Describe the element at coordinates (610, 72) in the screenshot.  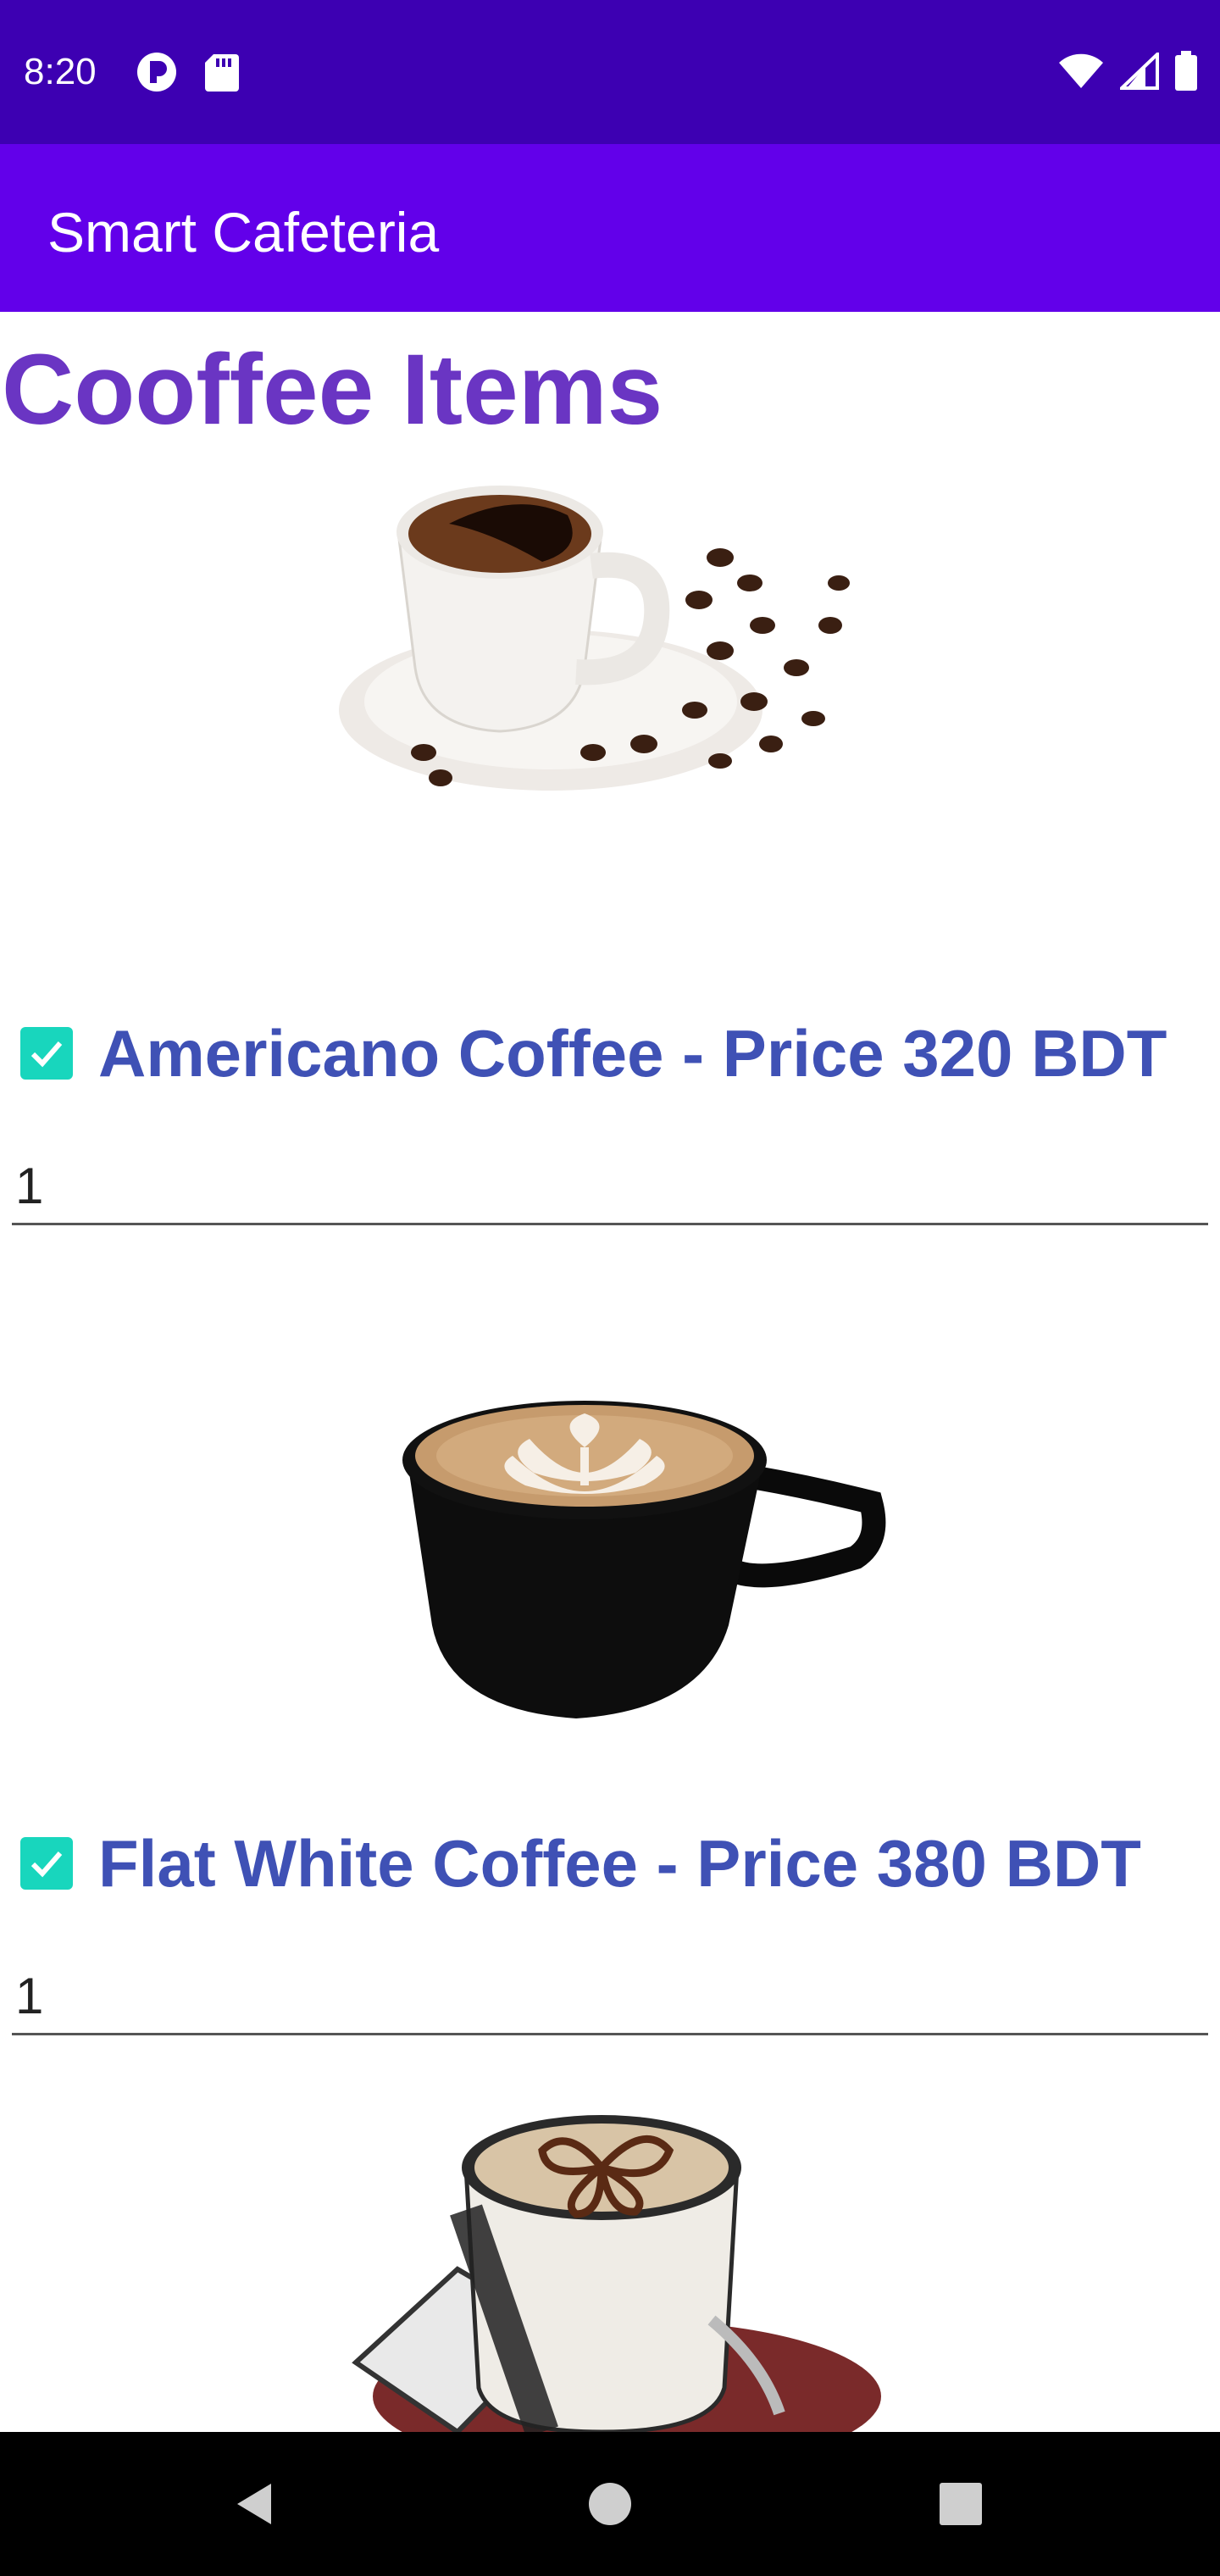
I see `status-bar: 8:20` at that location.